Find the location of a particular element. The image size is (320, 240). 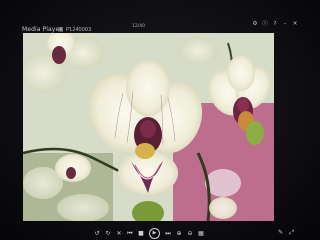

document-icon: ▣ is located at coordinates (61, 29).